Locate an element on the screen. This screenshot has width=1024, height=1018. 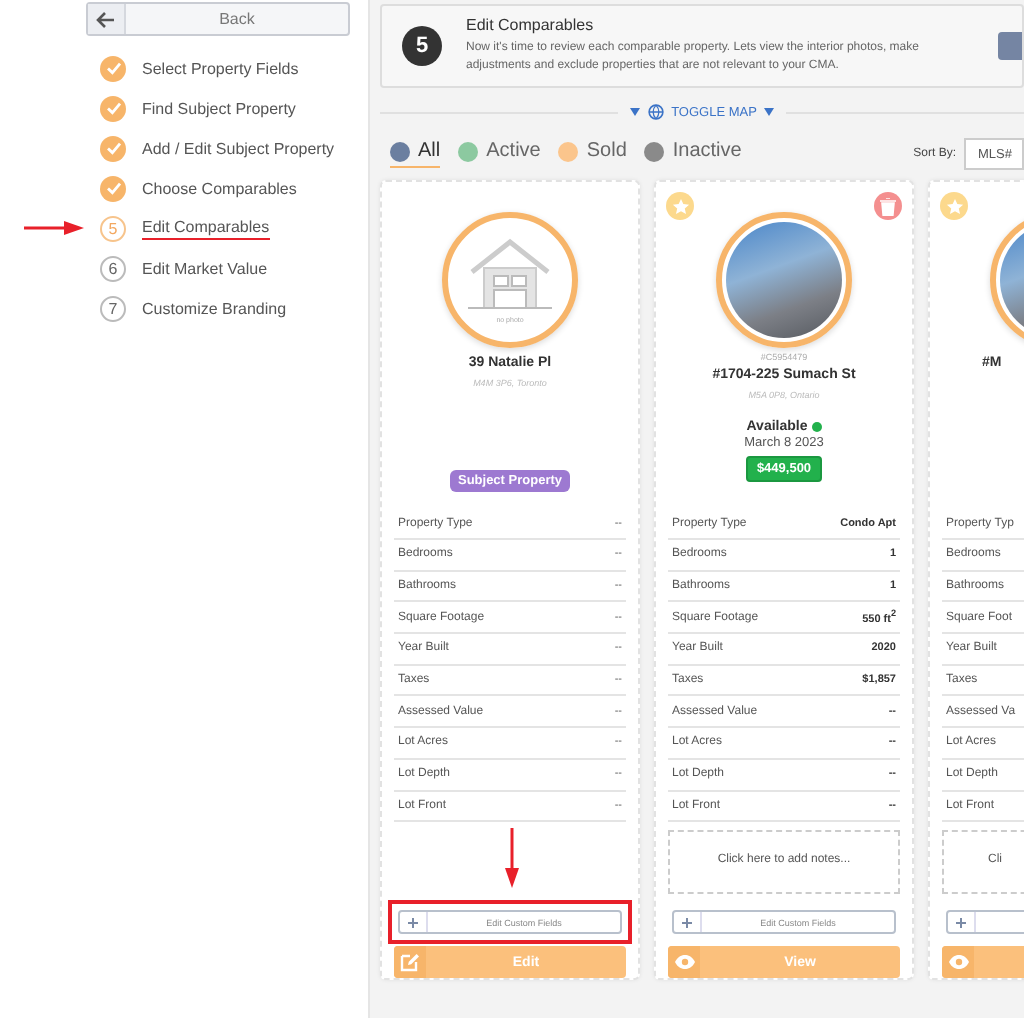
step-link: Edit Comparables is located at coordinates (206, 228).